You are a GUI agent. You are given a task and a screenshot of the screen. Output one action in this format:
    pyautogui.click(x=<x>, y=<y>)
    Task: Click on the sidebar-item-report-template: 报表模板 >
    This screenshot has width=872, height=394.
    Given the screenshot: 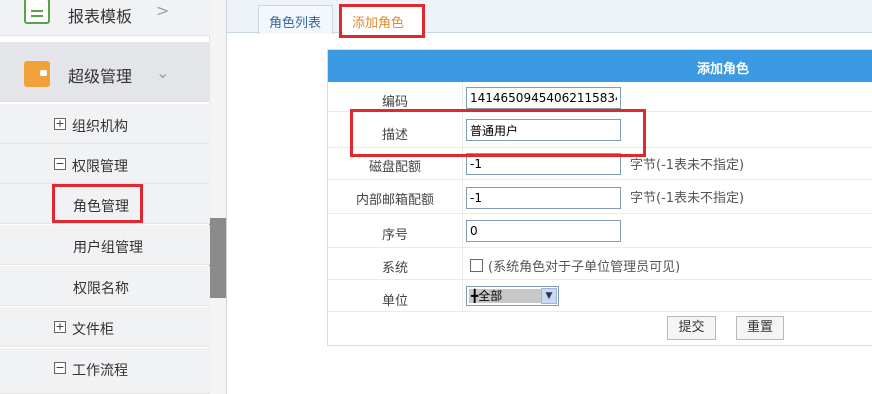 What is the action you would take?
    pyautogui.click(x=105, y=18)
    